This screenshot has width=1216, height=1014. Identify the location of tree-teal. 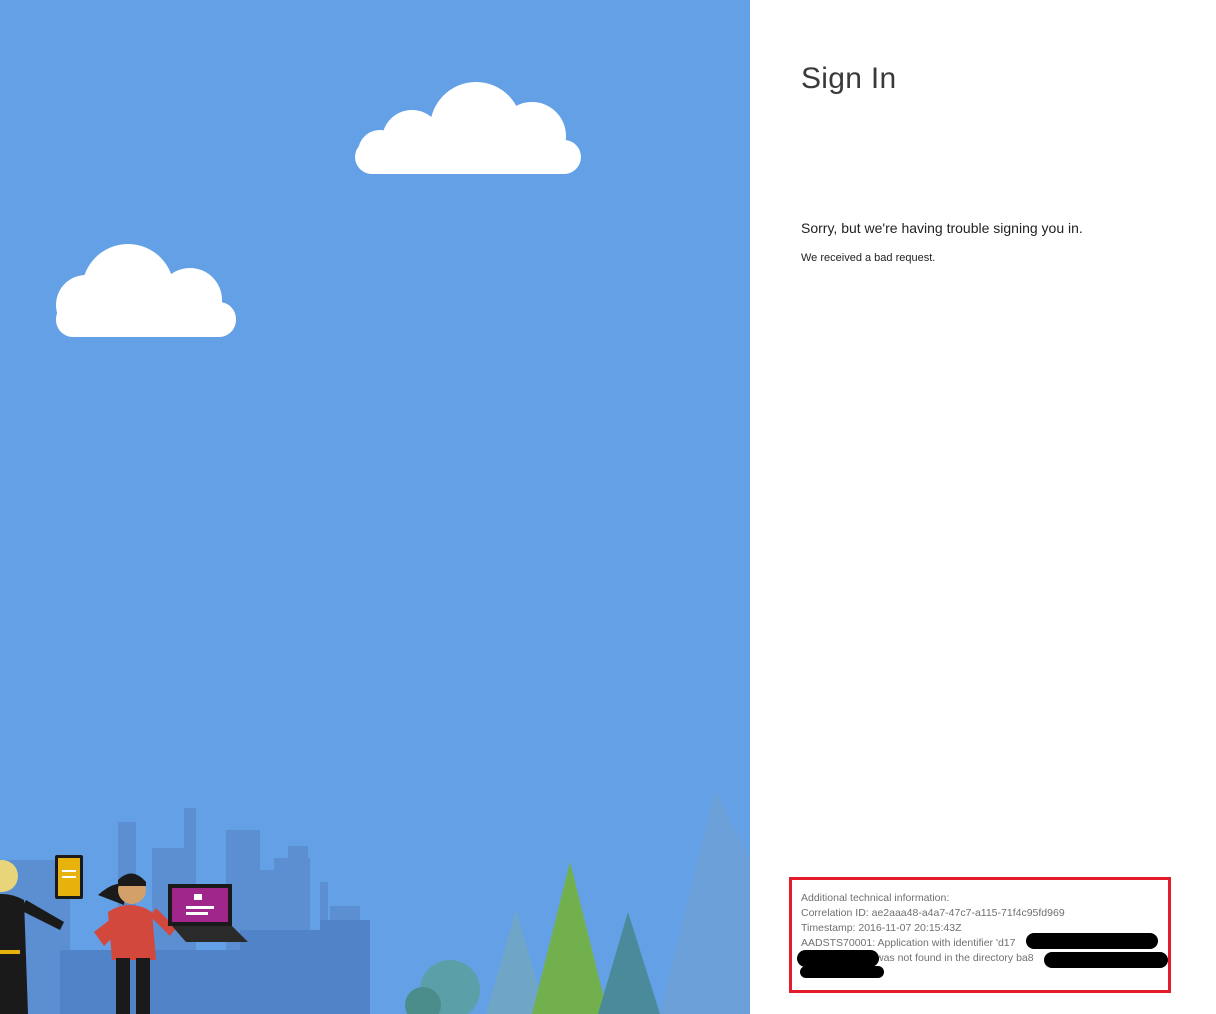
(629, 963).